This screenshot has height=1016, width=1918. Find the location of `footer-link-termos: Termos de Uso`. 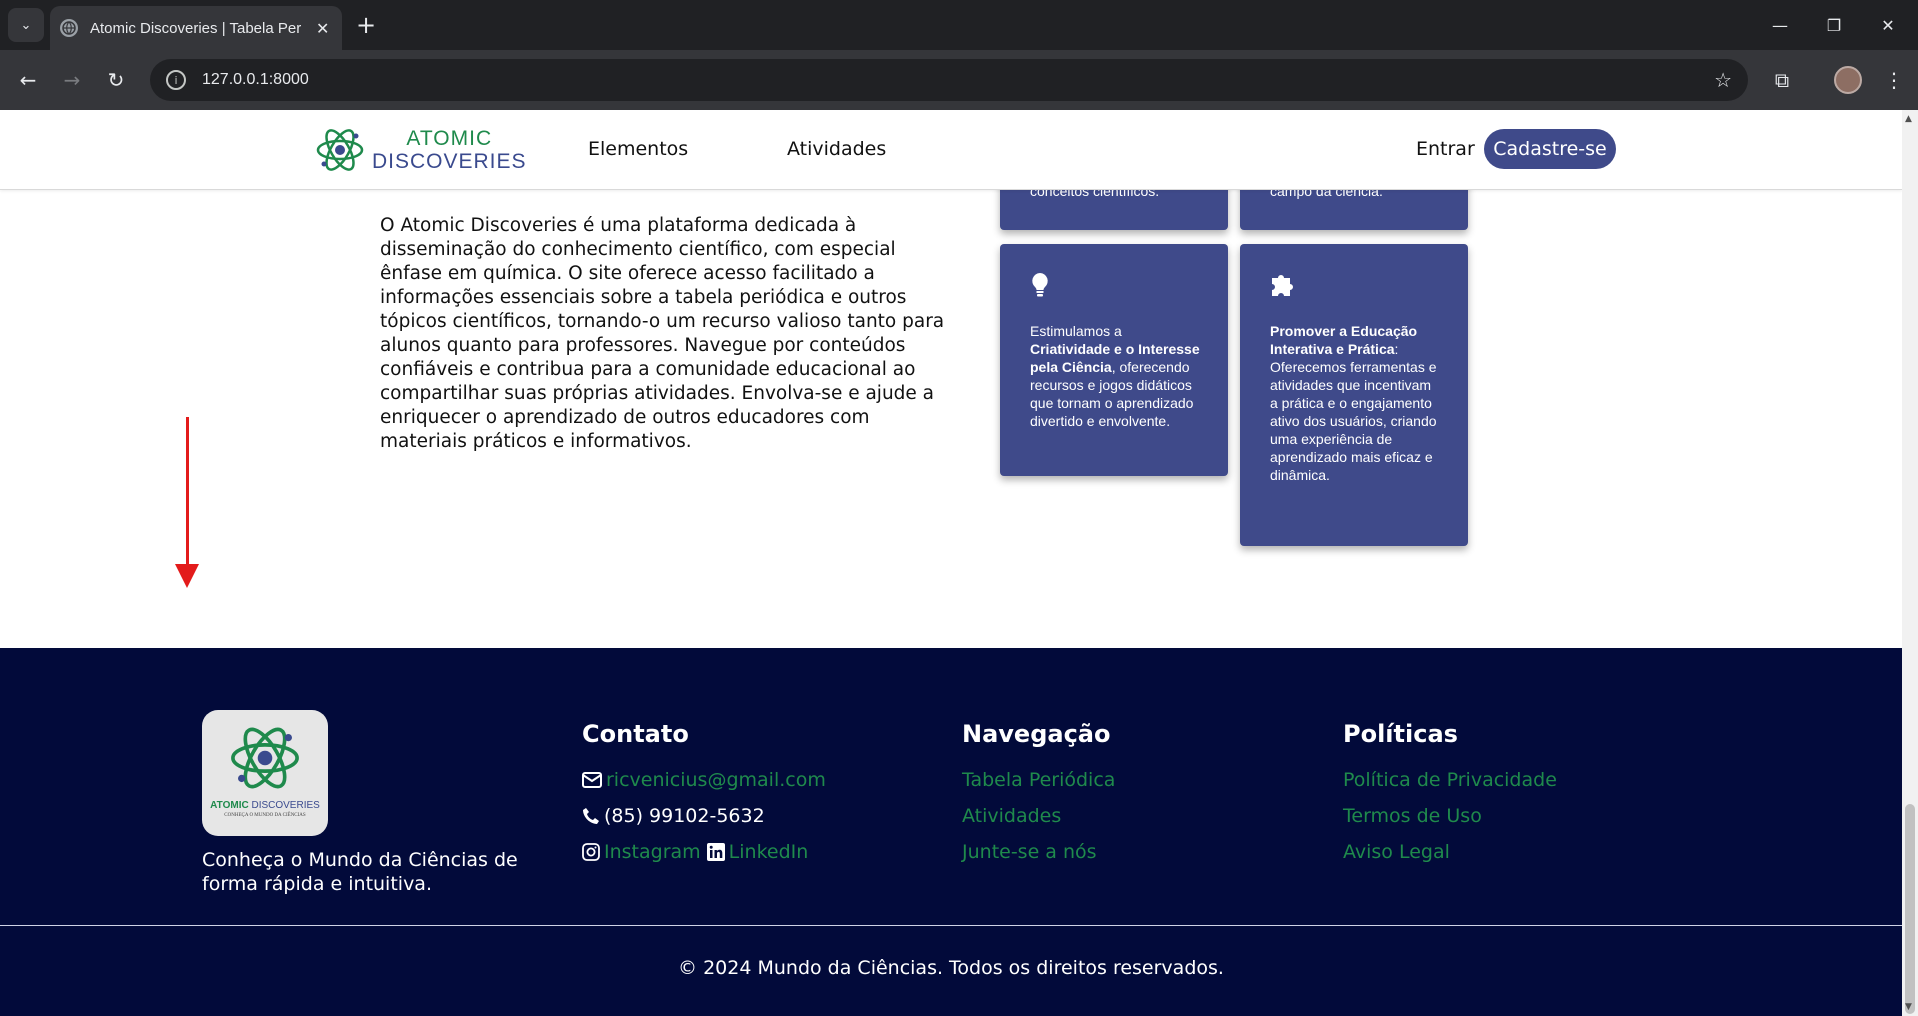

footer-link-termos: Termos de Uso is located at coordinates (1412, 816).